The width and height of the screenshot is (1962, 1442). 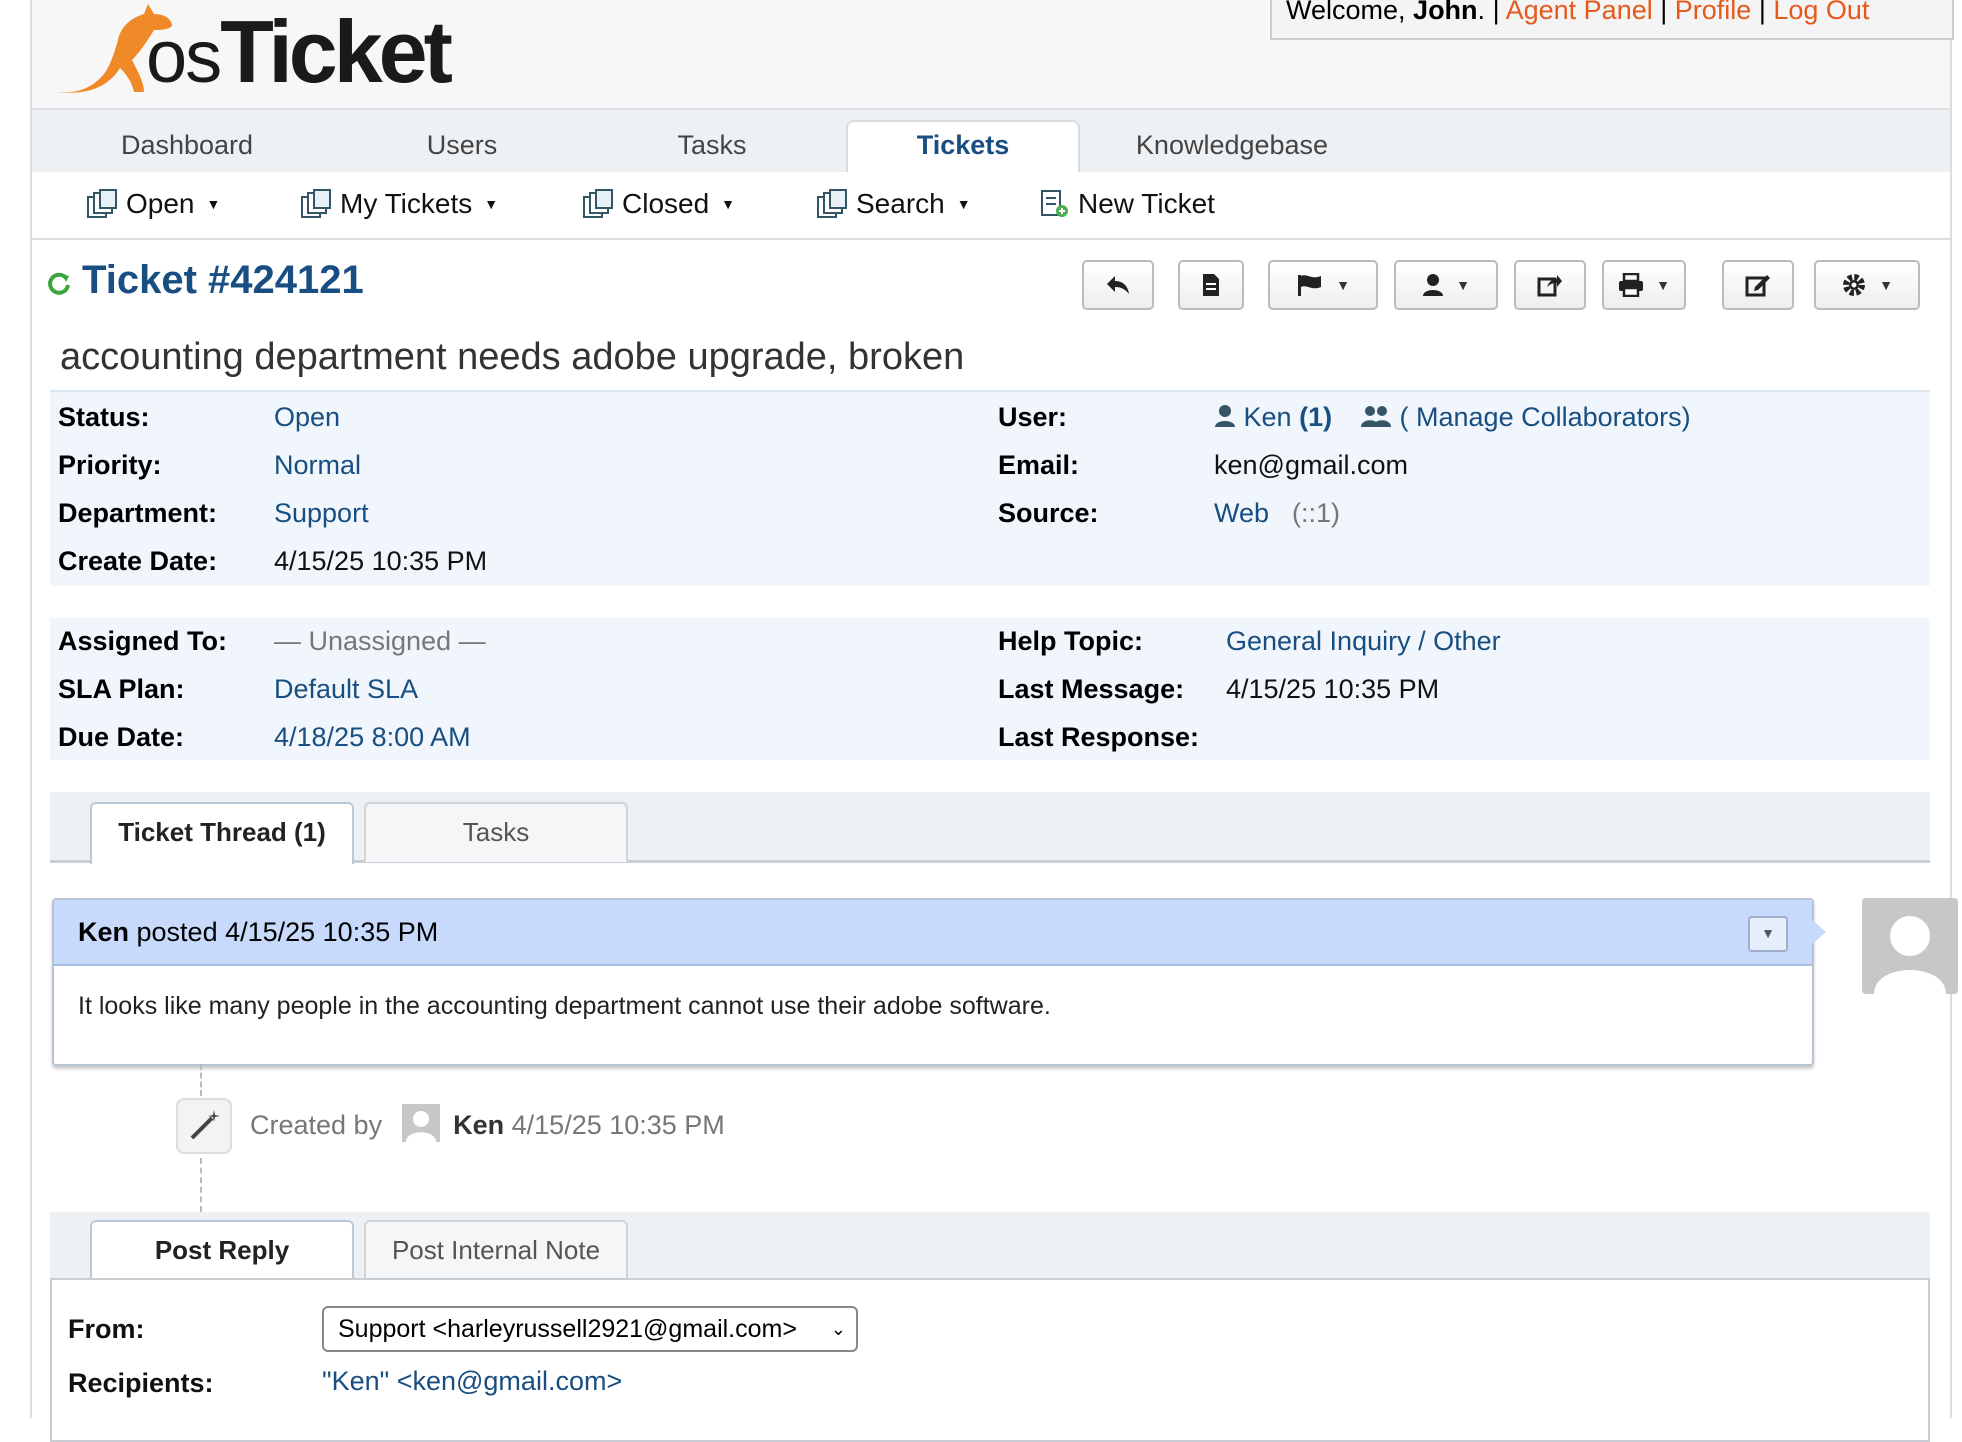 What do you see at coordinates (307, 417) in the screenshot?
I see `status-value: Open` at bounding box center [307, 417].